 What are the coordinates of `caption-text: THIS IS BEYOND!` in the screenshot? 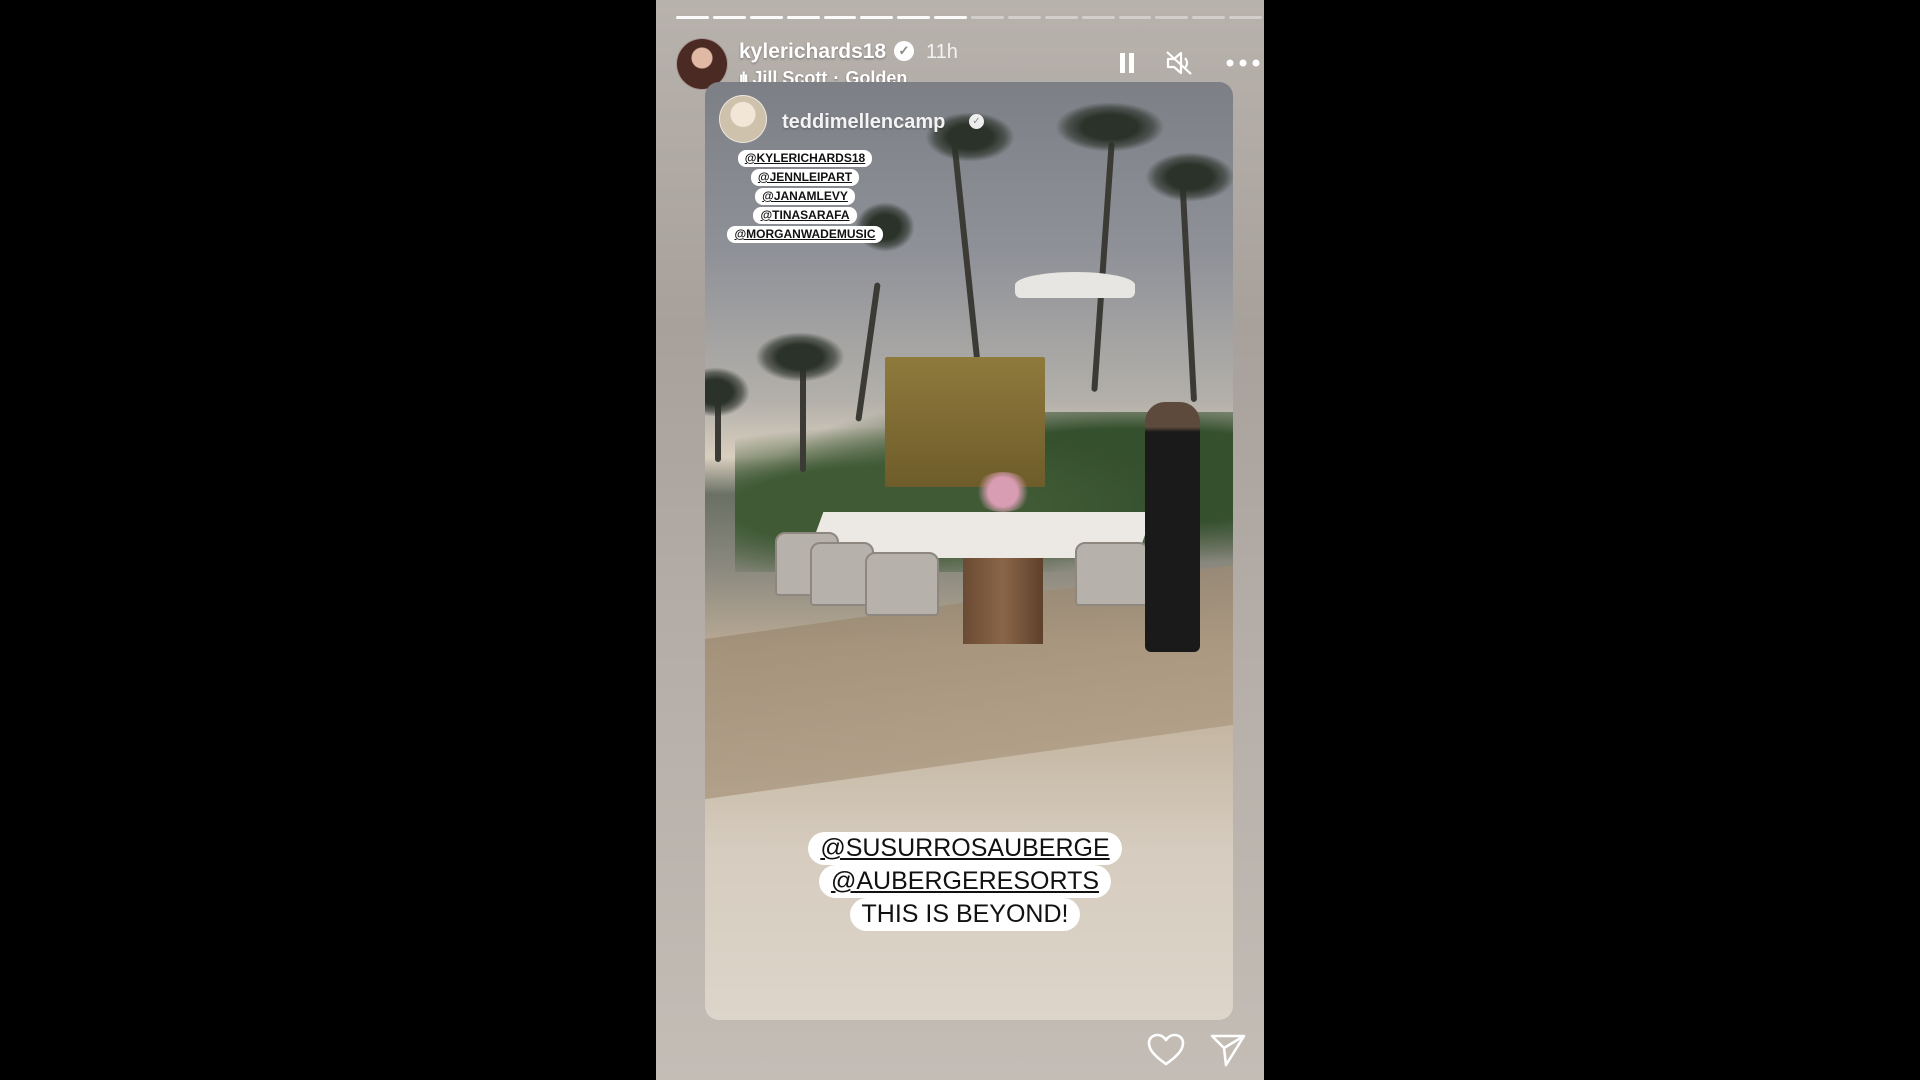 It's located at (965, 914).